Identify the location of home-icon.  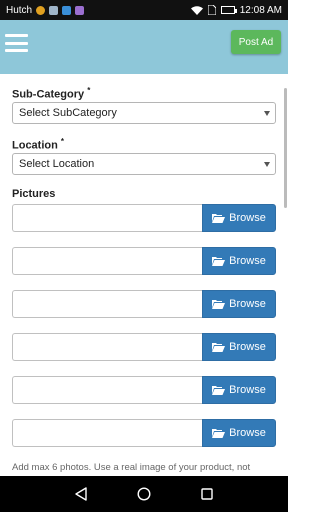
(144, 494).